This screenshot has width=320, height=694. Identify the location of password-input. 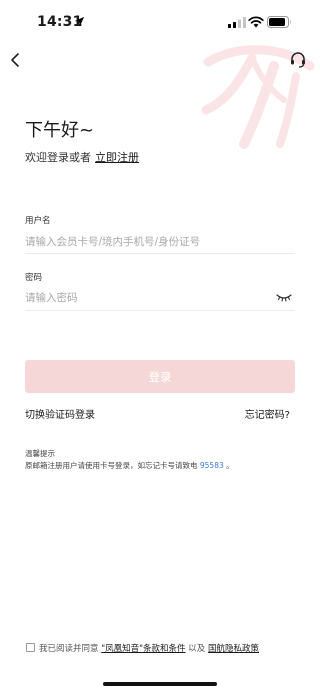
(147, 298).